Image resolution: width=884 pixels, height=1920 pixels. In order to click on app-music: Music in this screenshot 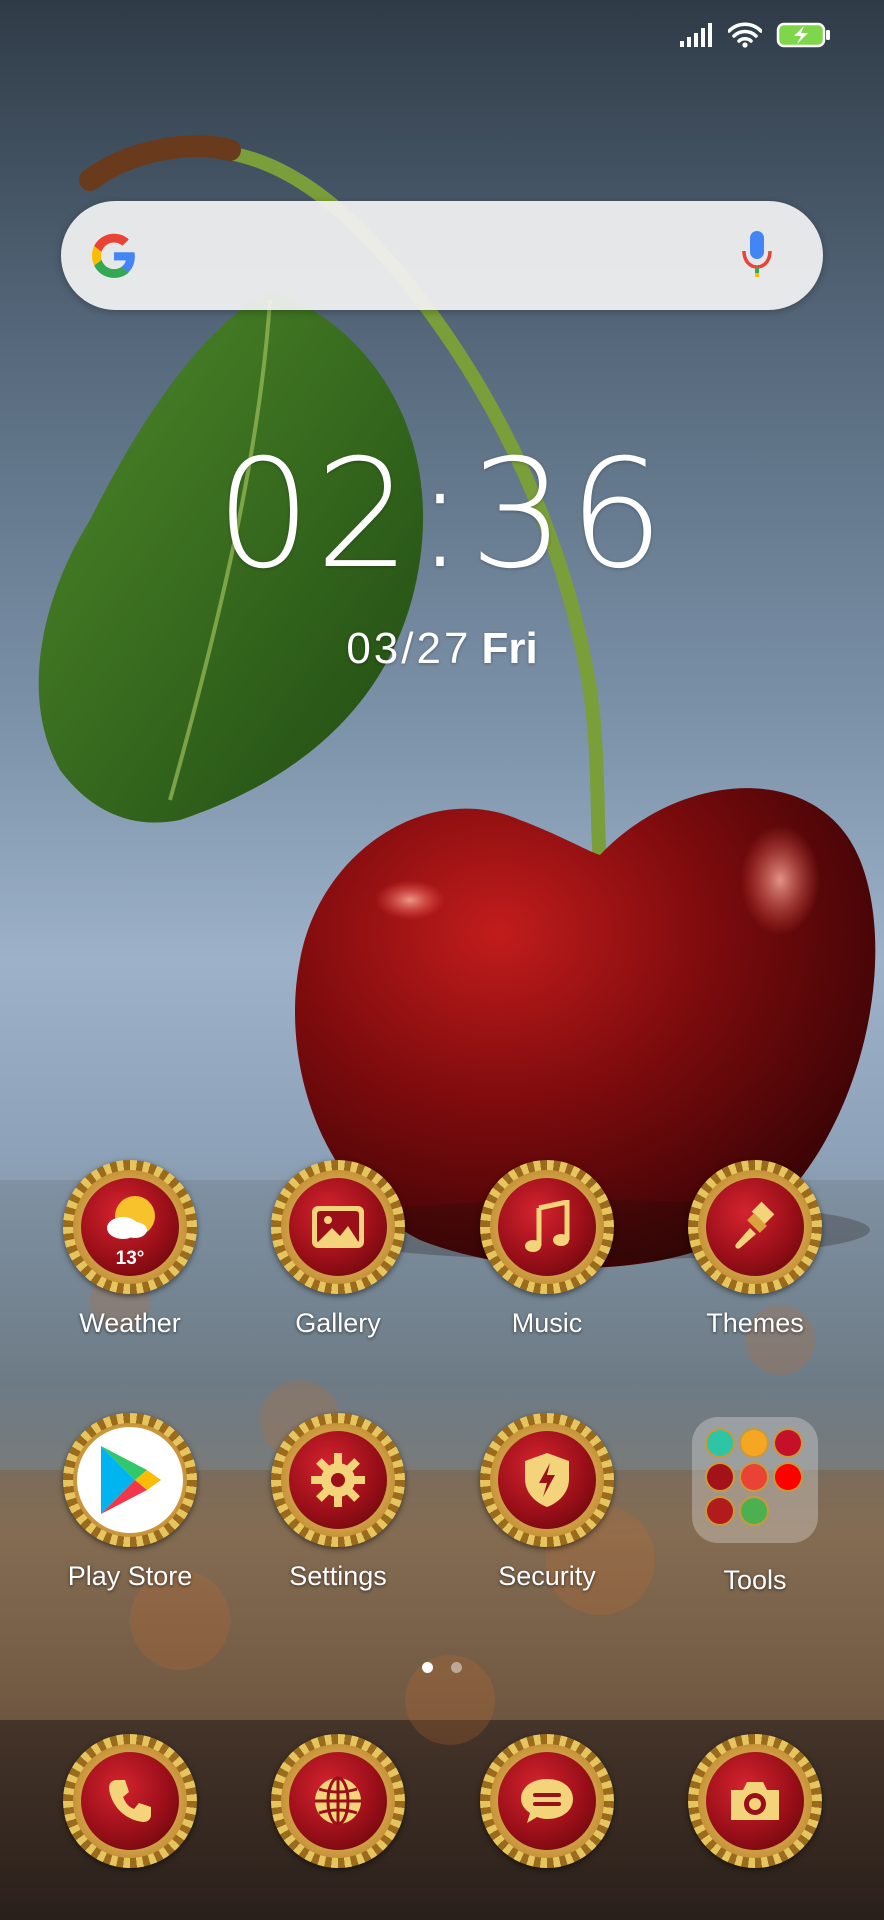, I will do `click(547, 1249)`.